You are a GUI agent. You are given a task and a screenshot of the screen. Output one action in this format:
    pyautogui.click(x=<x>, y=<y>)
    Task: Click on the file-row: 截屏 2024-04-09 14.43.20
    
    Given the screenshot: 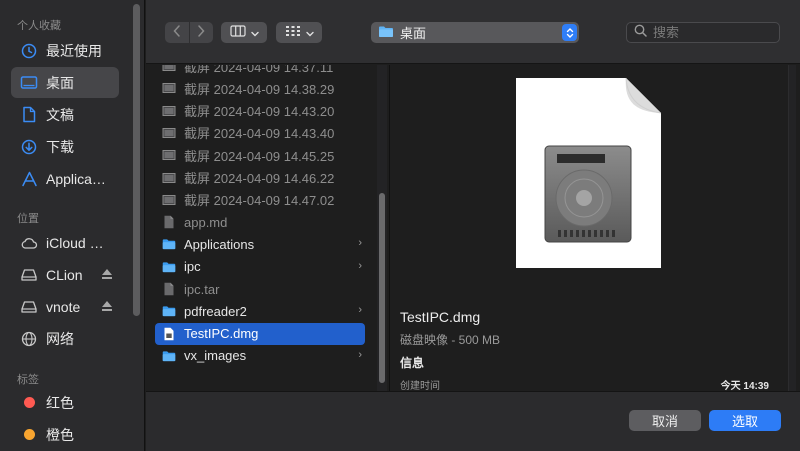 What is the action you would take?
    pyautogui.click(x=260, y=111)
    